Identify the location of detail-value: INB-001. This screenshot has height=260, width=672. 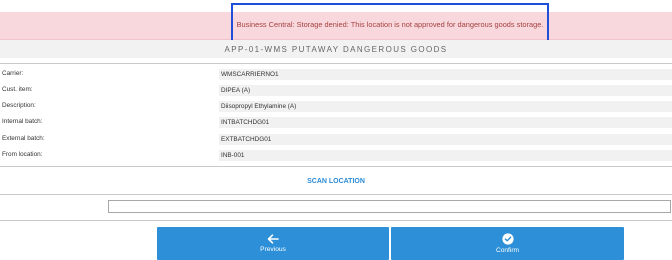
(233, 155).